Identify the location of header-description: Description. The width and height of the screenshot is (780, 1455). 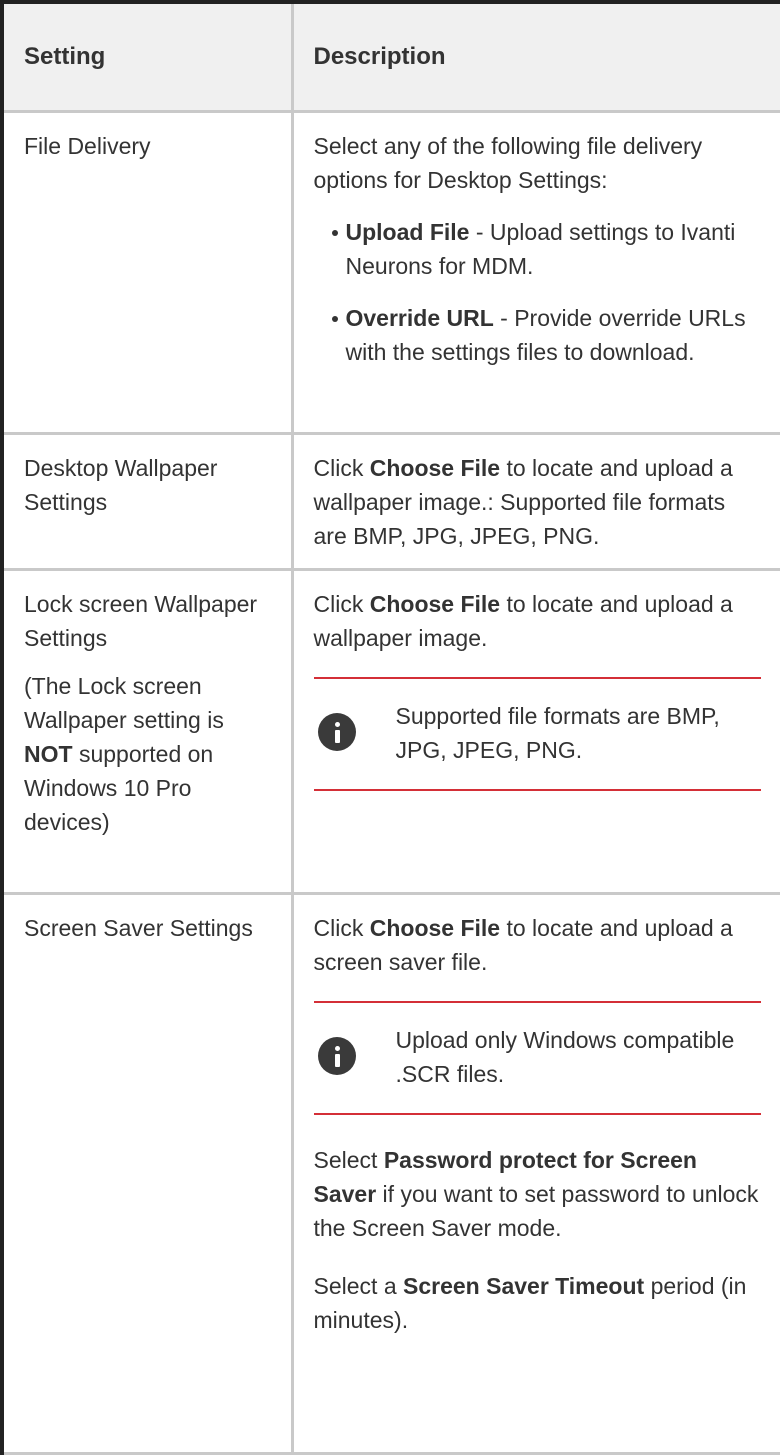
(535, 56).